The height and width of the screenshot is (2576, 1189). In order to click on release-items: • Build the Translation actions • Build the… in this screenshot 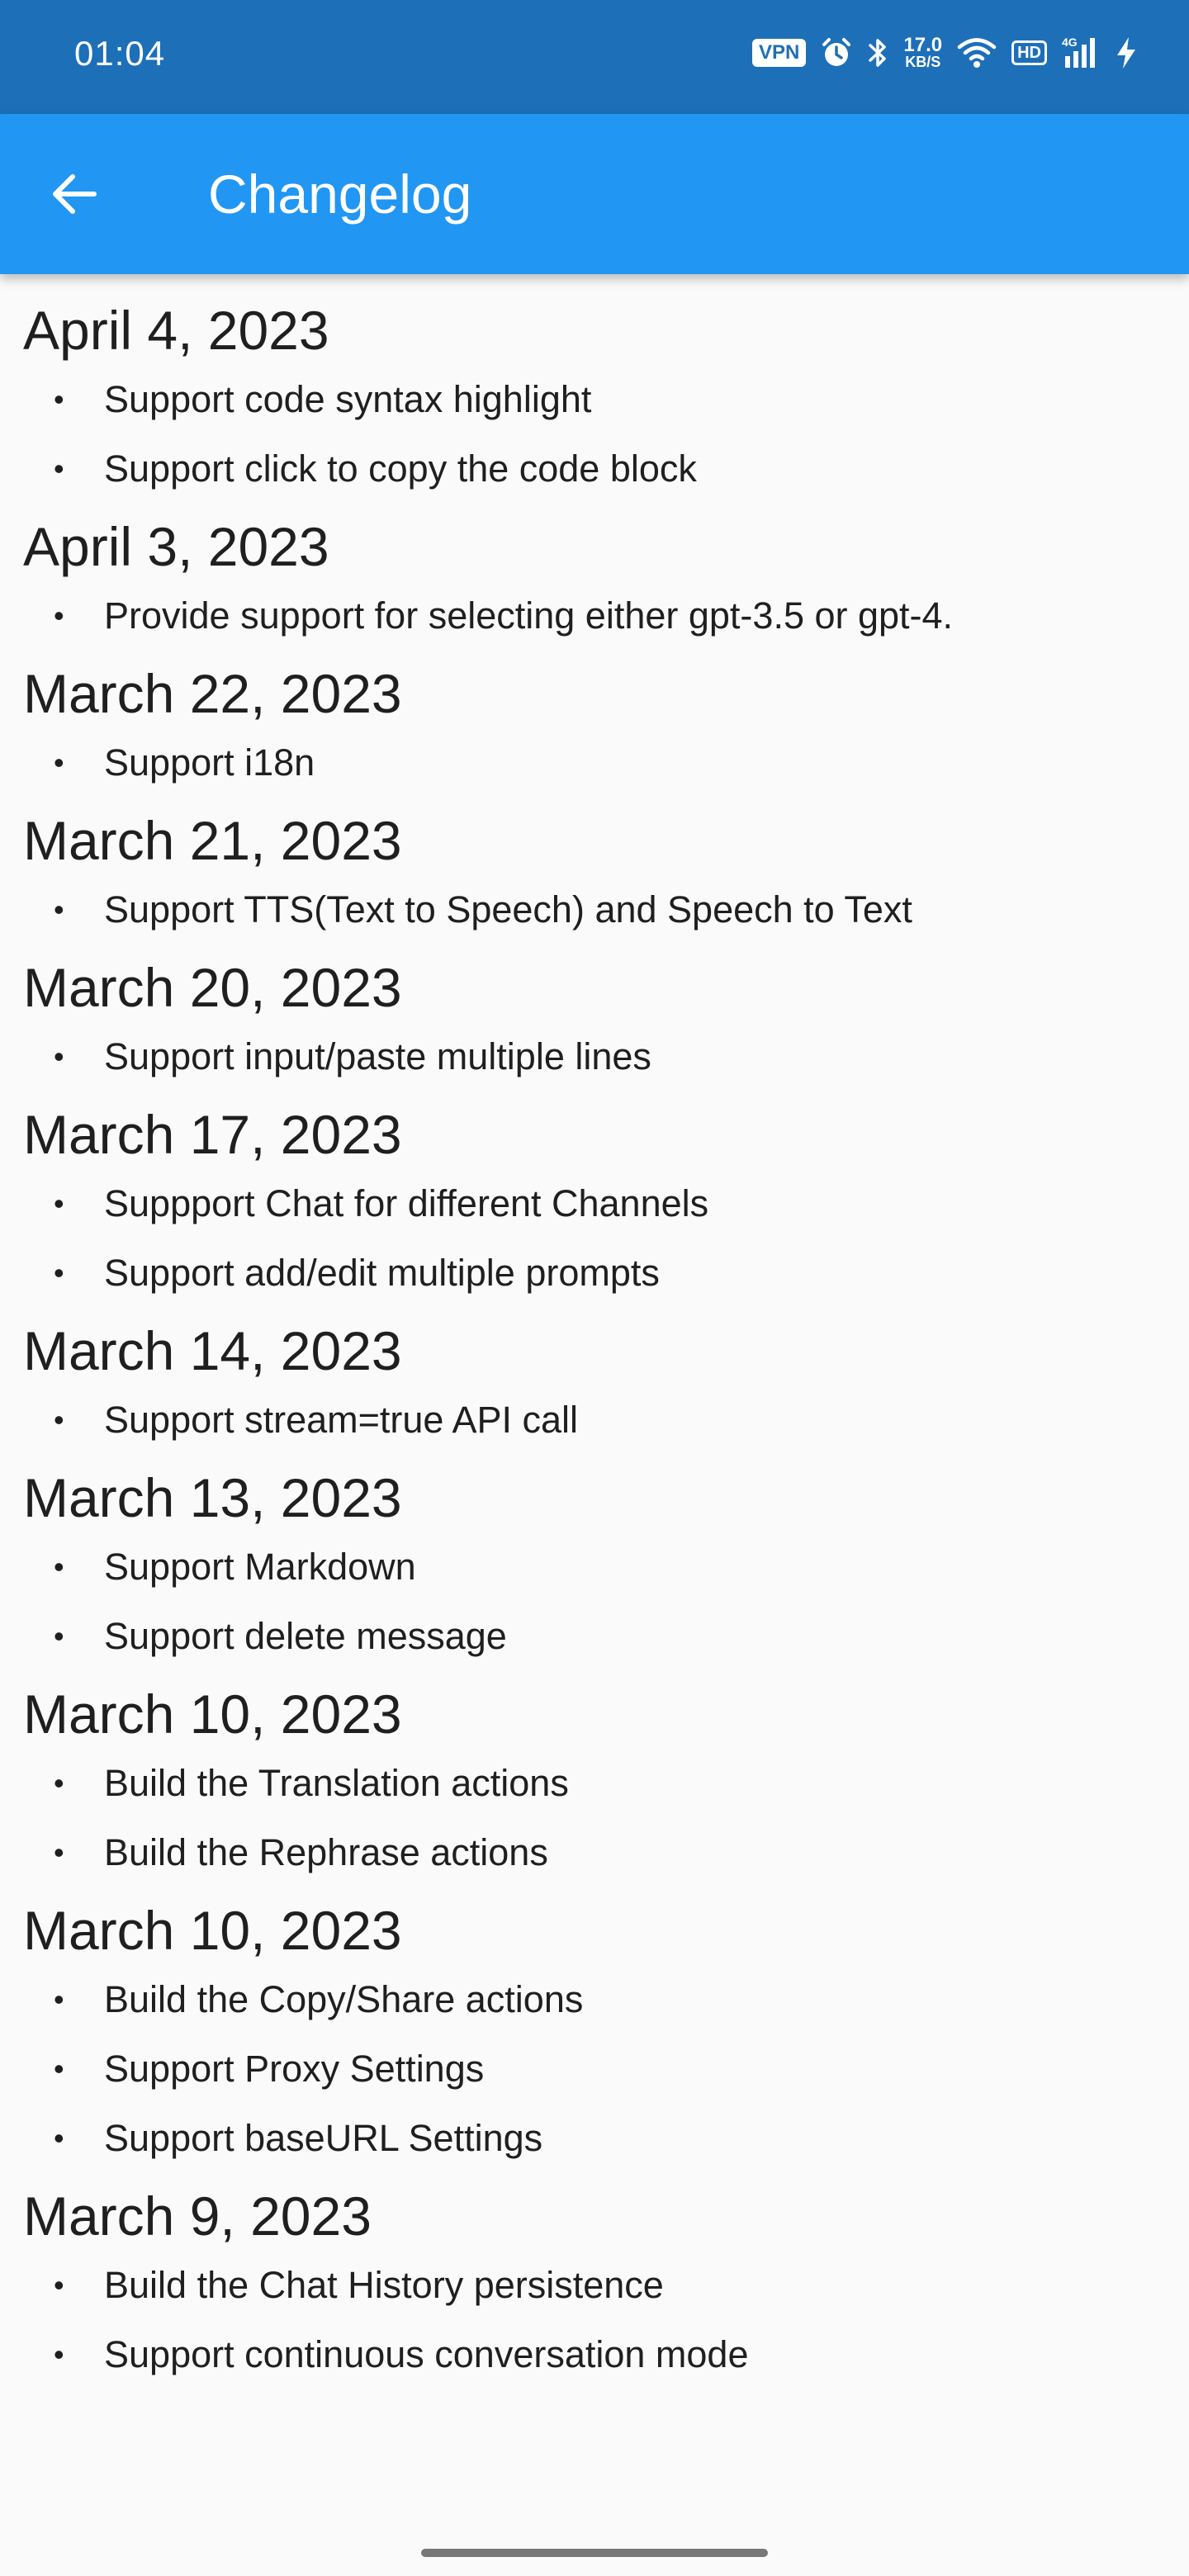, I will do `click(594, 1818)`.